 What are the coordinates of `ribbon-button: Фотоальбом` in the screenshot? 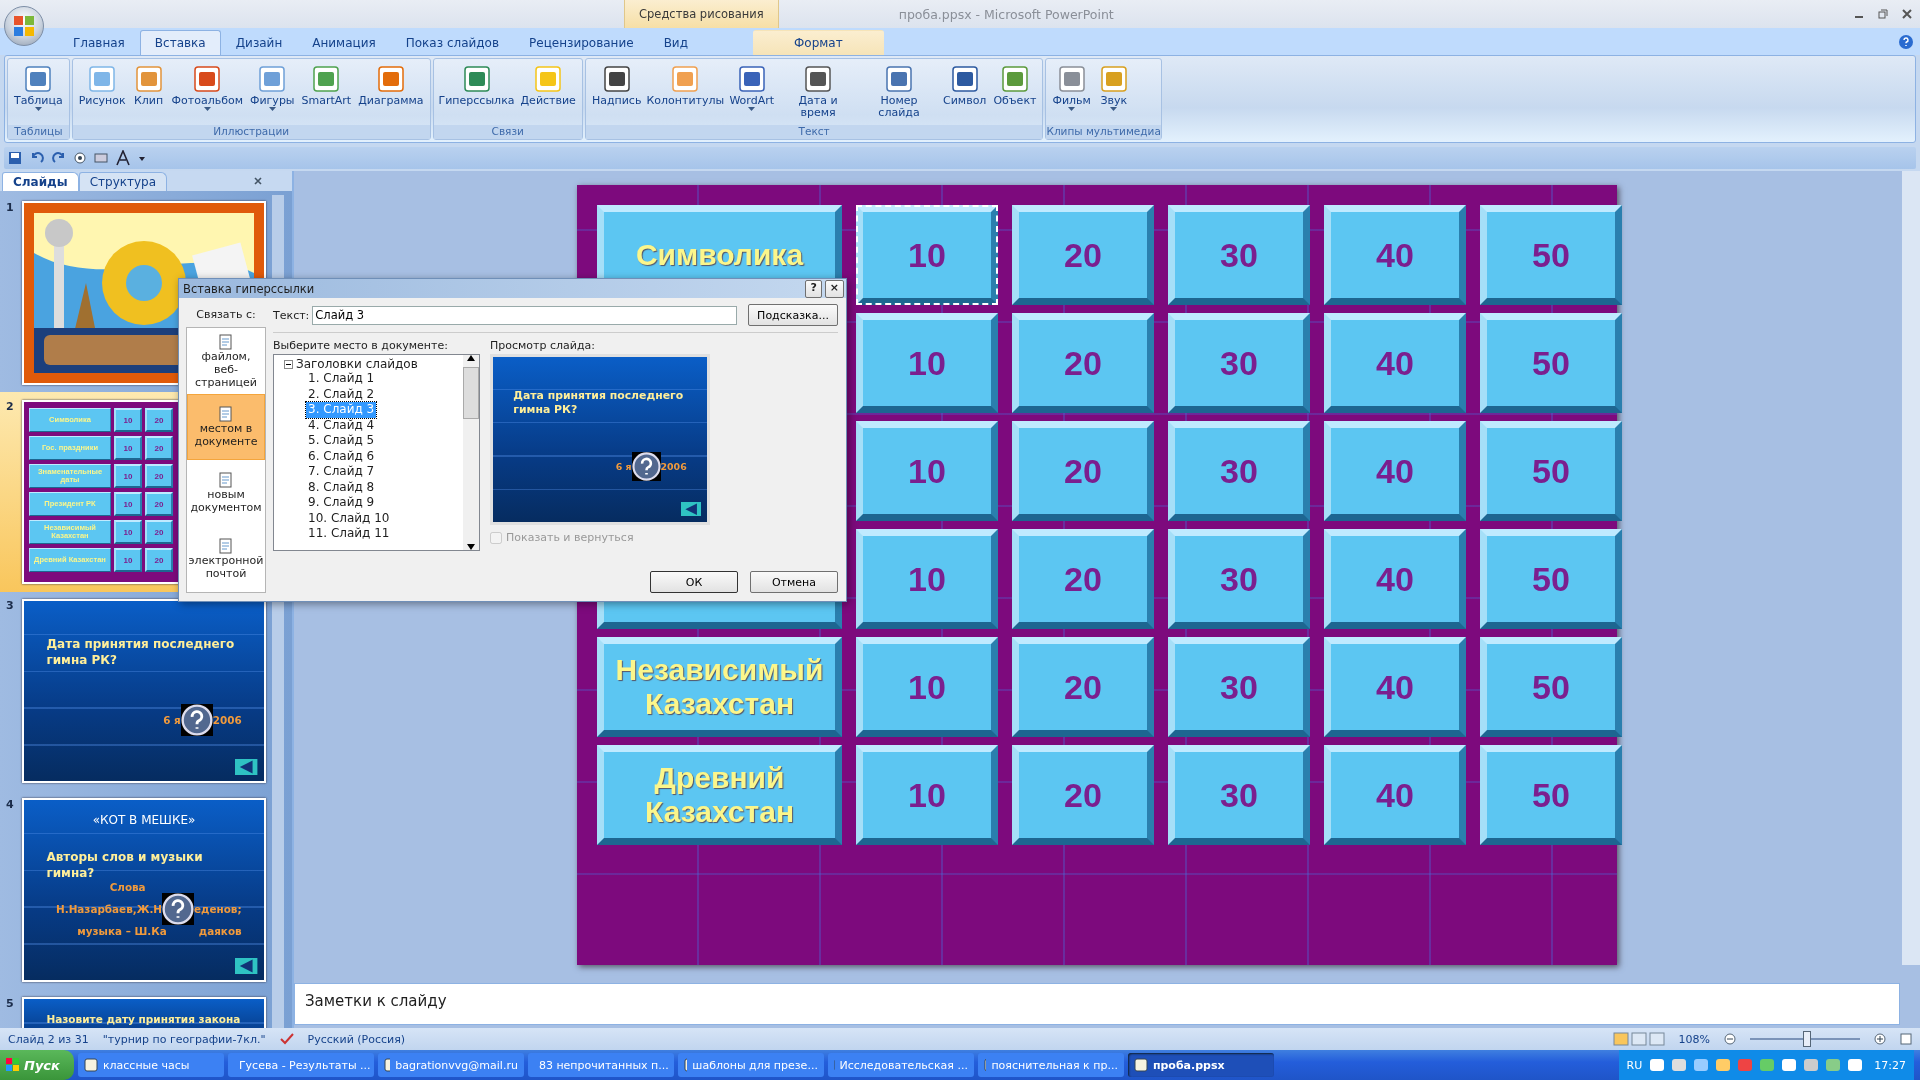 It's located at (207, 93).